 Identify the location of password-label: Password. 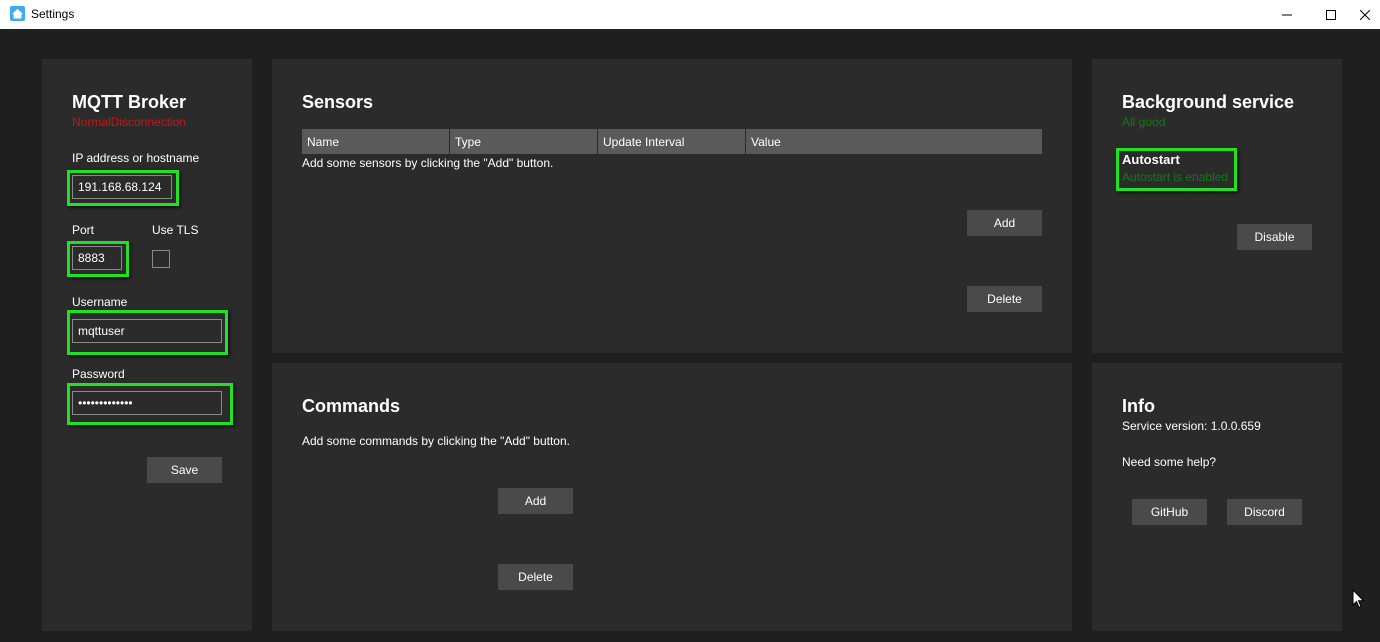
(98, 374).